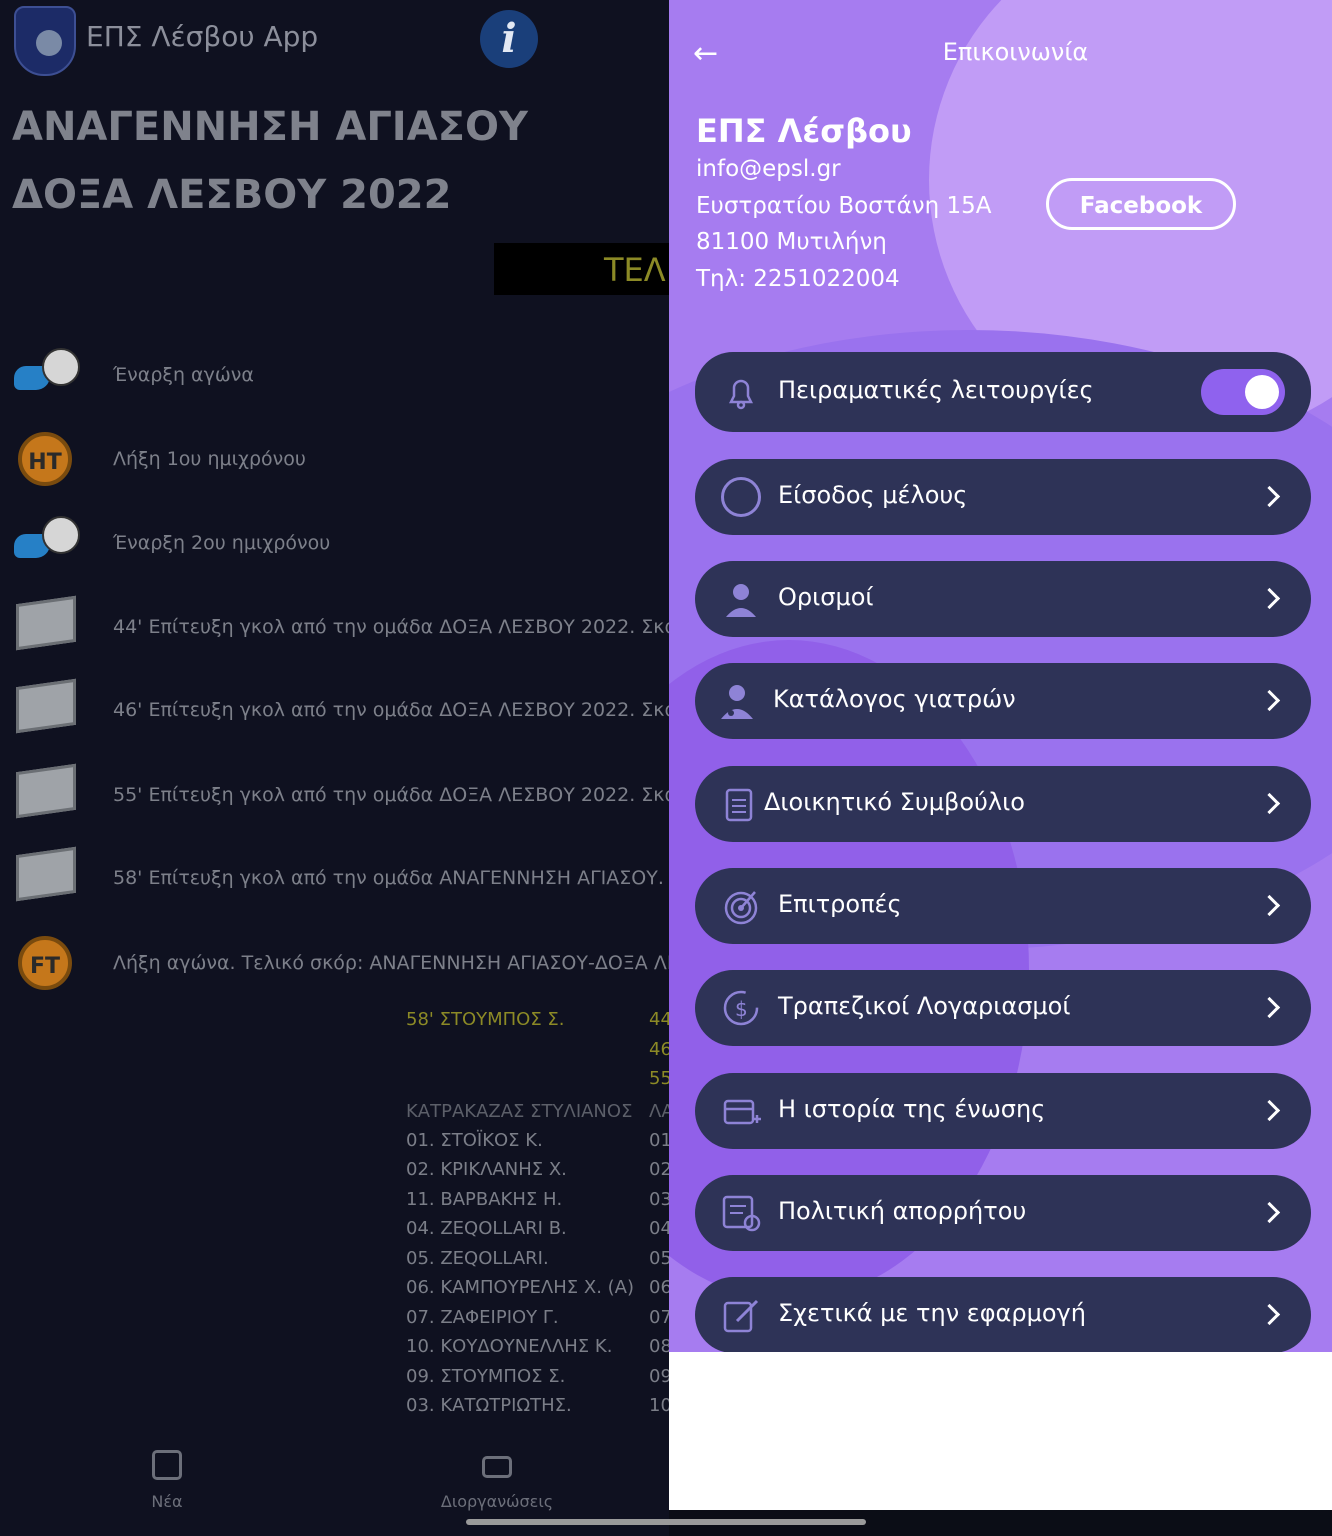  I want to click on fulltime-icon: FT, so click(47, 963).